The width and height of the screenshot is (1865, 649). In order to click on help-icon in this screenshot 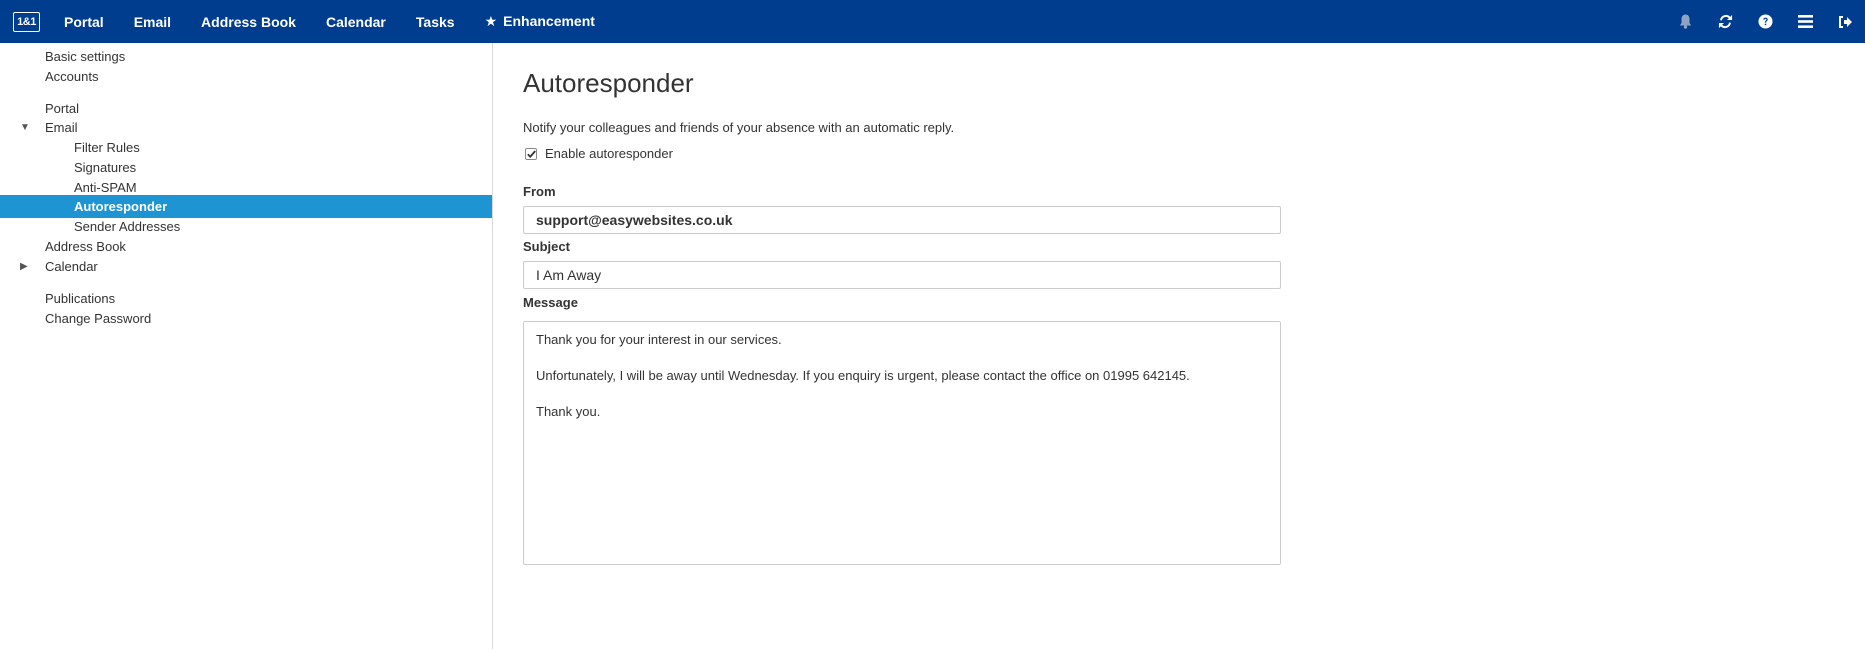, I will do `click(1765, 21)`.